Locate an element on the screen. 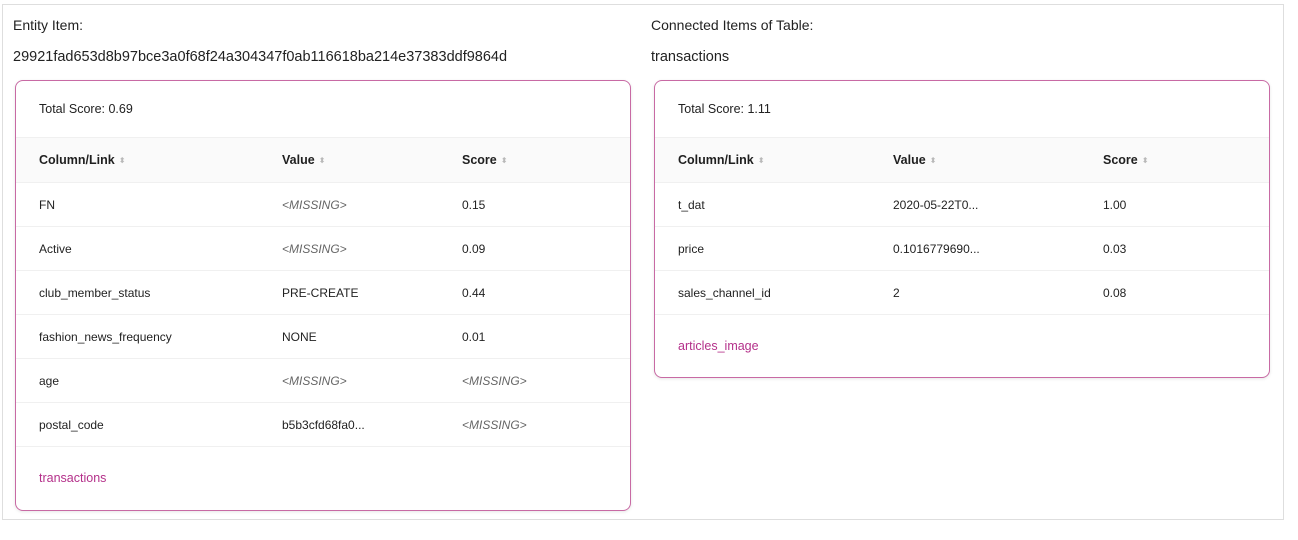  table-row: postal_code b5b3cfd68fa0... <MISSING> is located at coordinates (323, 424).